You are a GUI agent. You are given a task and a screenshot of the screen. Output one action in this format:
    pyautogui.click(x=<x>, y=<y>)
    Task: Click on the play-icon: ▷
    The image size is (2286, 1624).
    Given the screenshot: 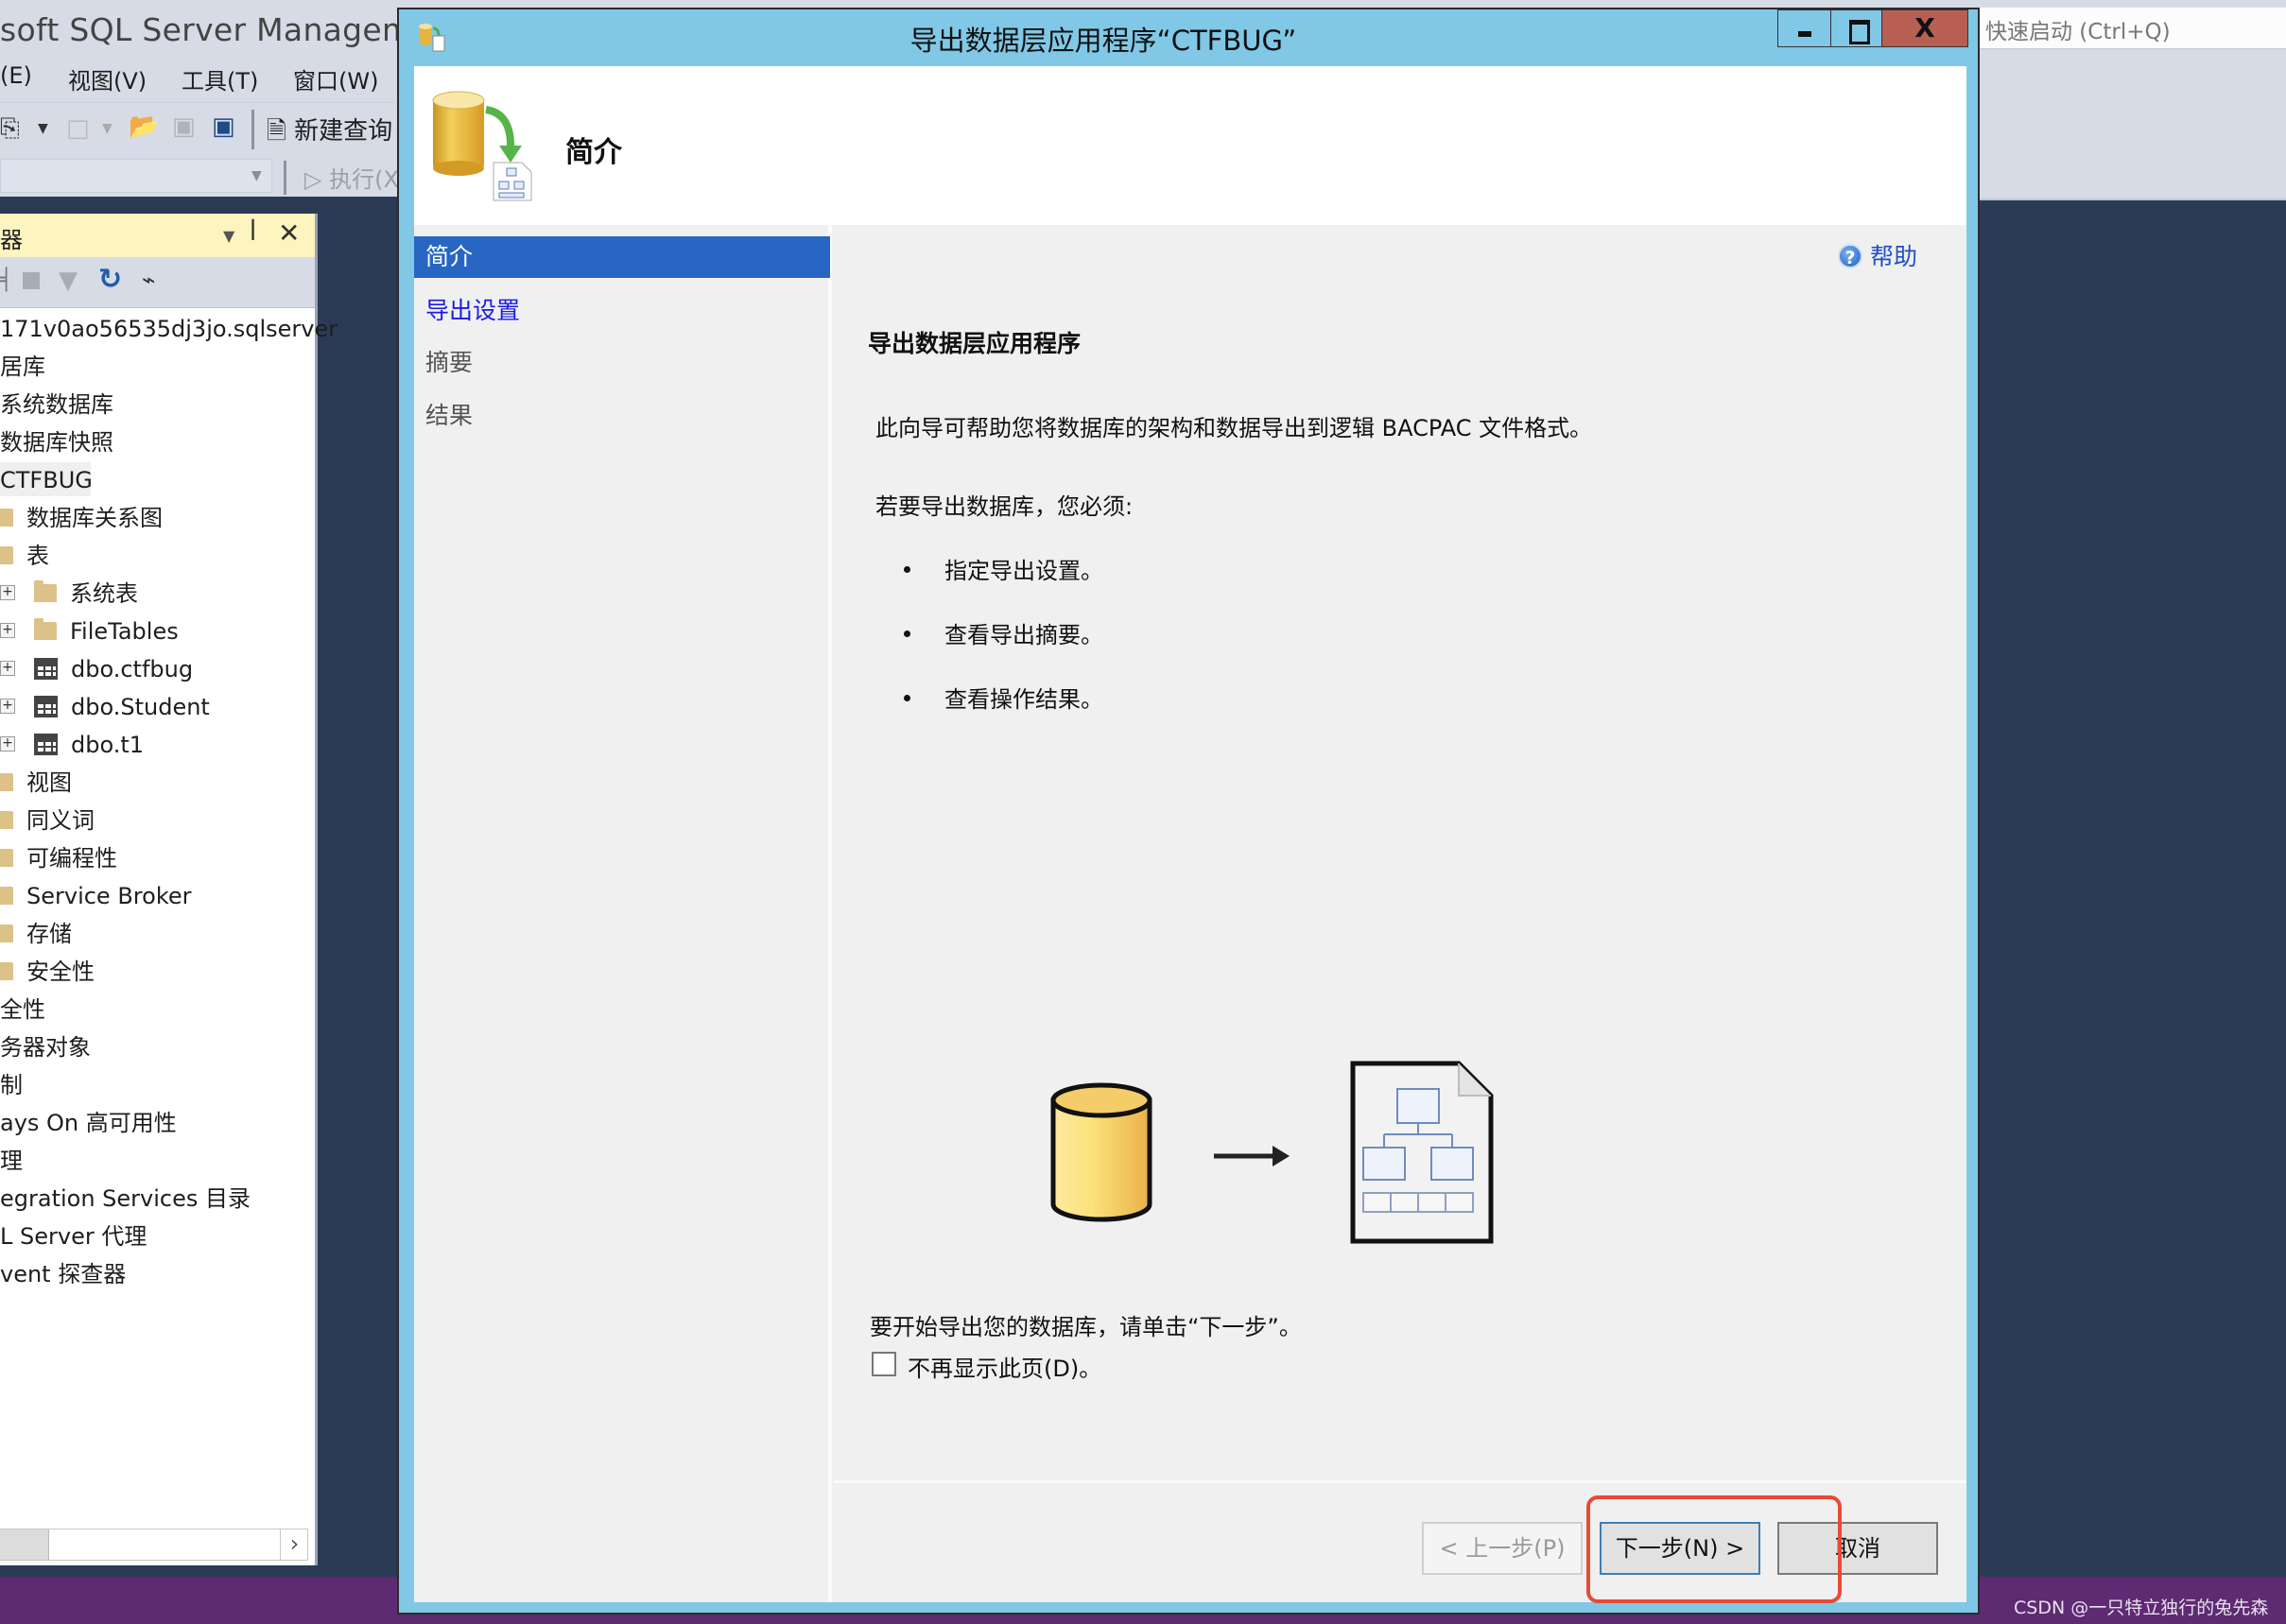 What is the action you would take?
    pyautogui.click(x=313, y=179)
    